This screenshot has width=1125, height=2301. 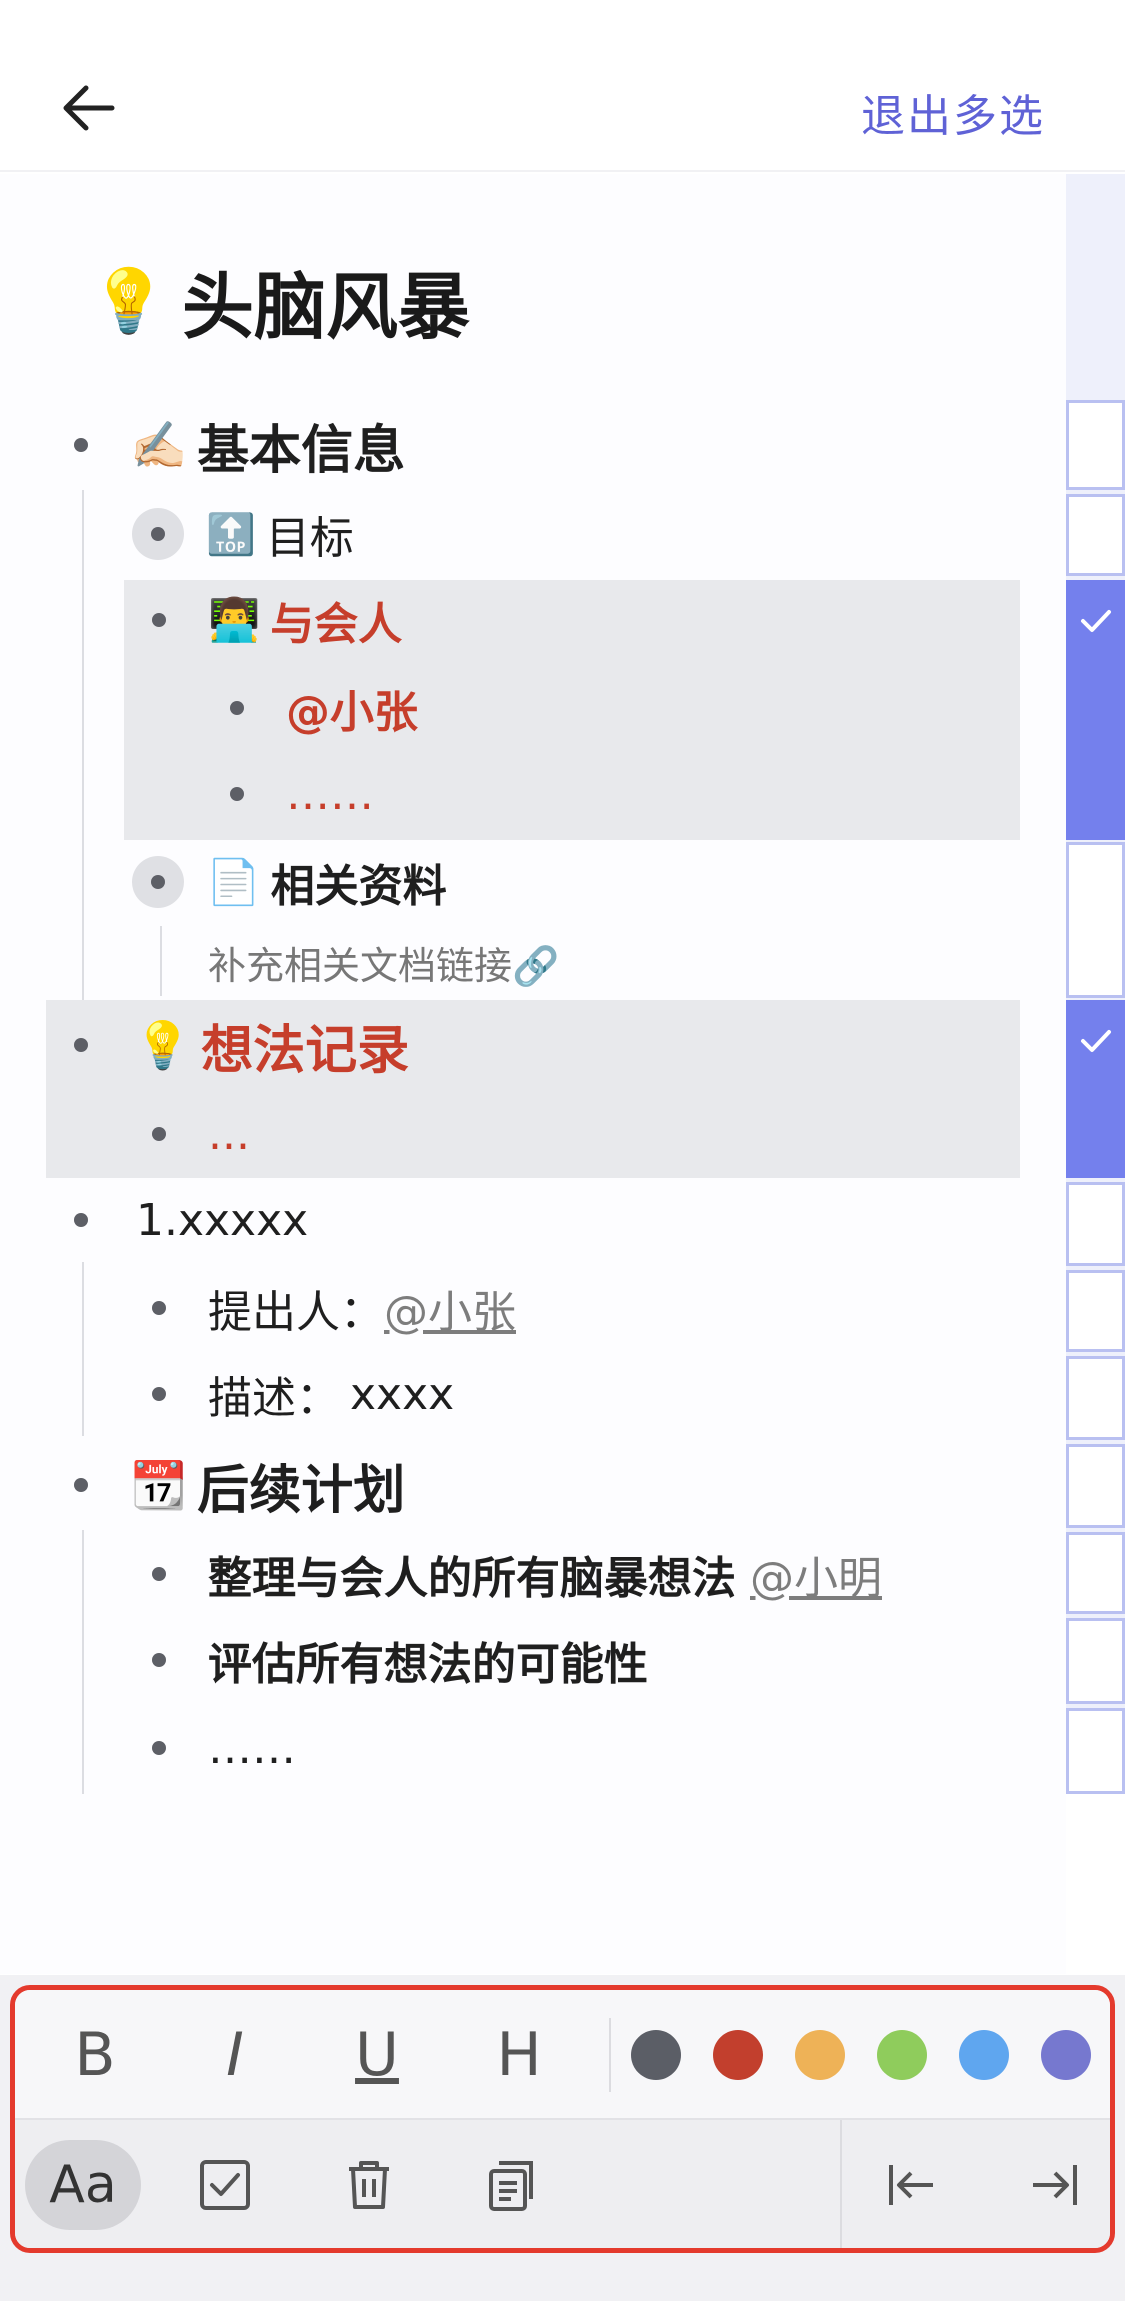 What do you see at coordinates (820, 2055) in the screenshot?
I see `color-swatch-orange` at bounding box center [820, 2055].